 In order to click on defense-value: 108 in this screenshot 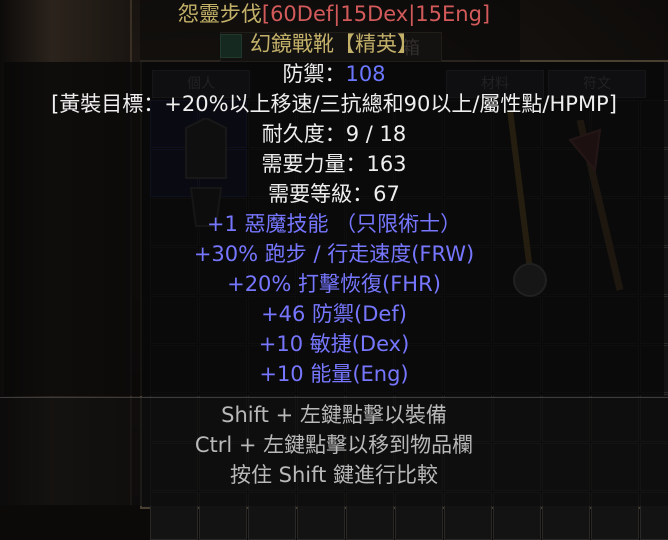, I will do `click(365, 74)`.